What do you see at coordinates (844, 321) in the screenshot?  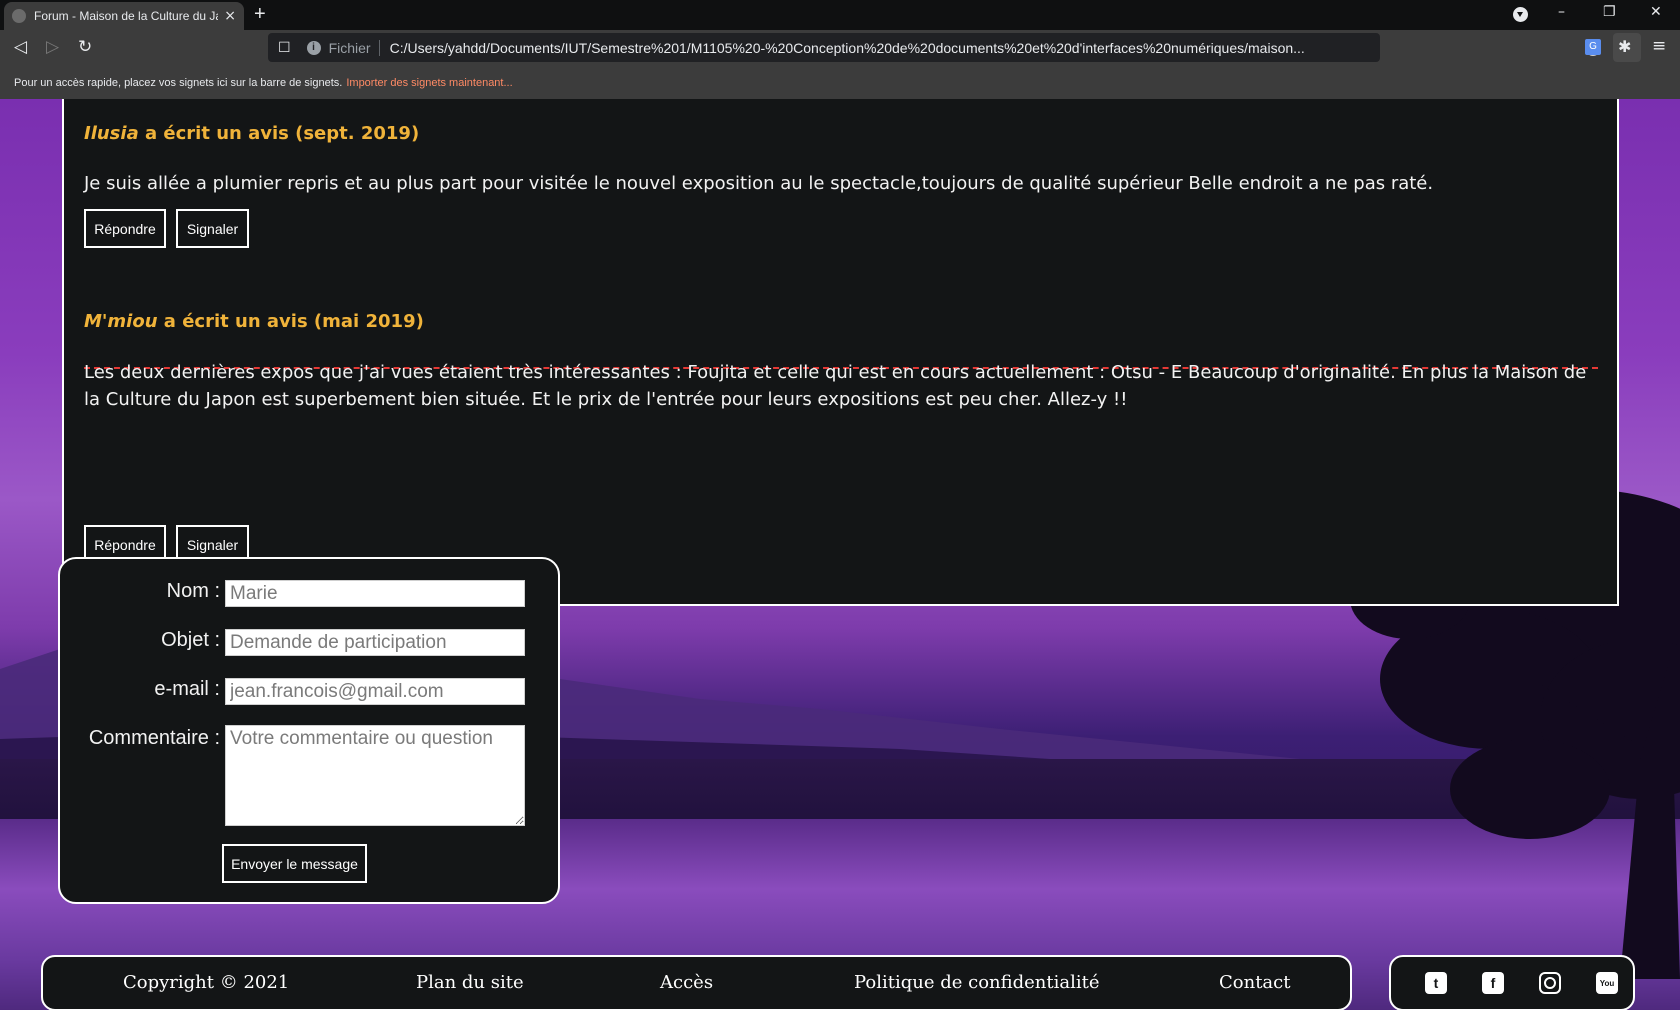 I see `review-title: M'miou a écrit un avis (mai 2019)` at bounding box center [844, 321].